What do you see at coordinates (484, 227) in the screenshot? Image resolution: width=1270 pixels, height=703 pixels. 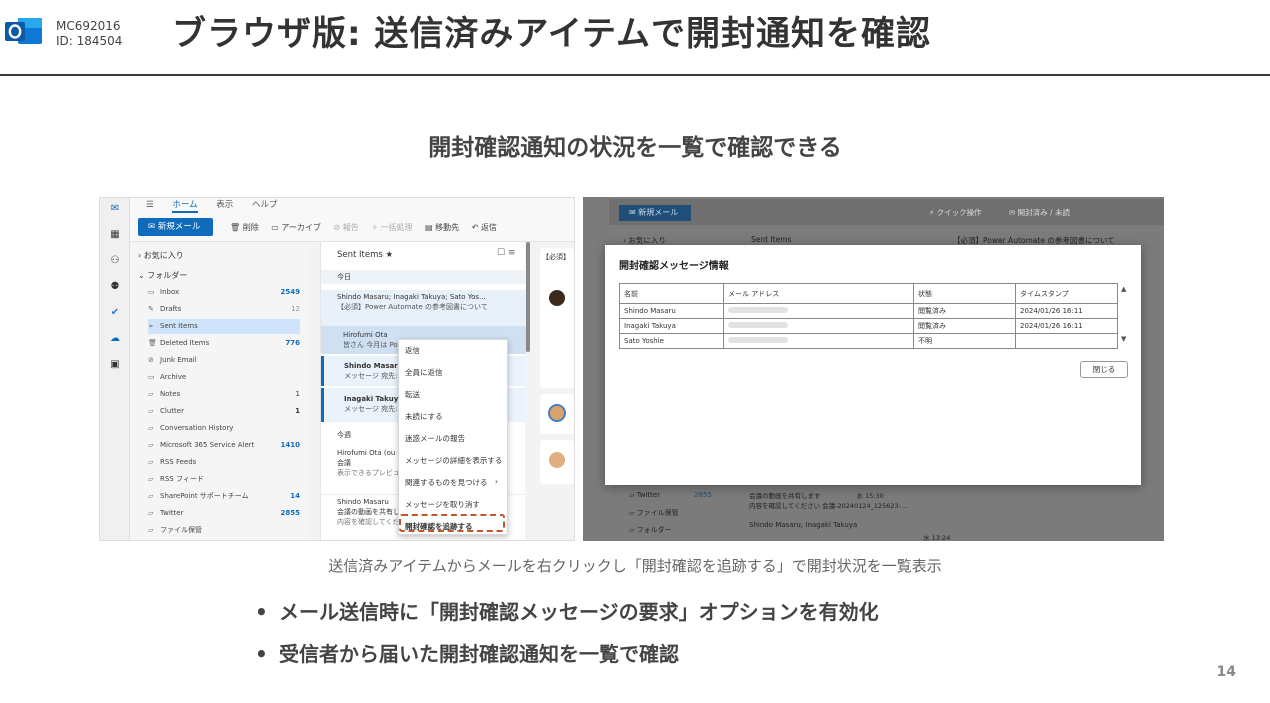 I see `reply-button: ↶ 返信` at bounding box center [484, 227].